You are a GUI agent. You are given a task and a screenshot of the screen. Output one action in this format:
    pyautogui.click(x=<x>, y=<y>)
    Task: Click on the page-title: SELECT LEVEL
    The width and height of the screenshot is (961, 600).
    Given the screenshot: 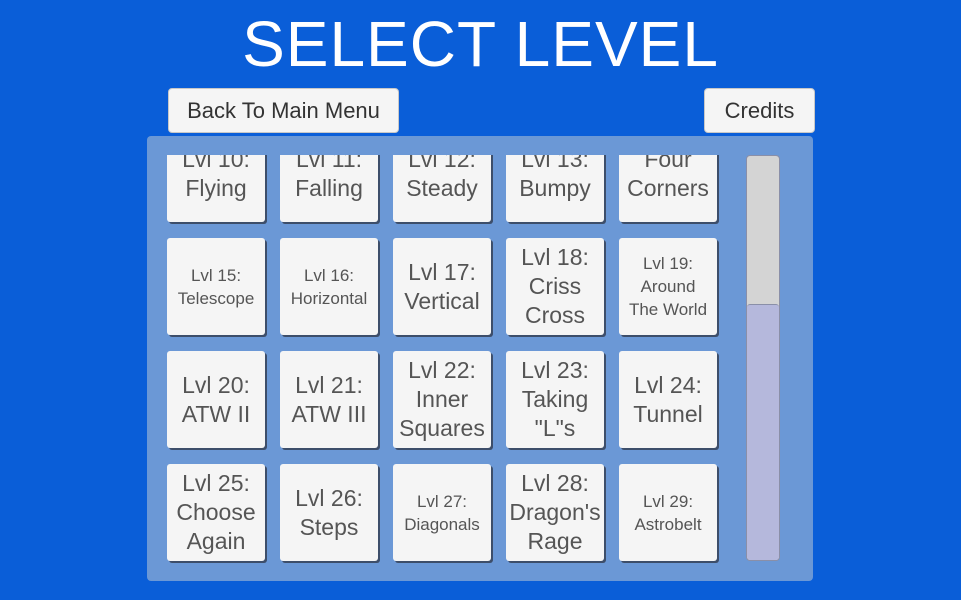 What is the action you would take?
    pyautogui.click(x=480, y=44)
    